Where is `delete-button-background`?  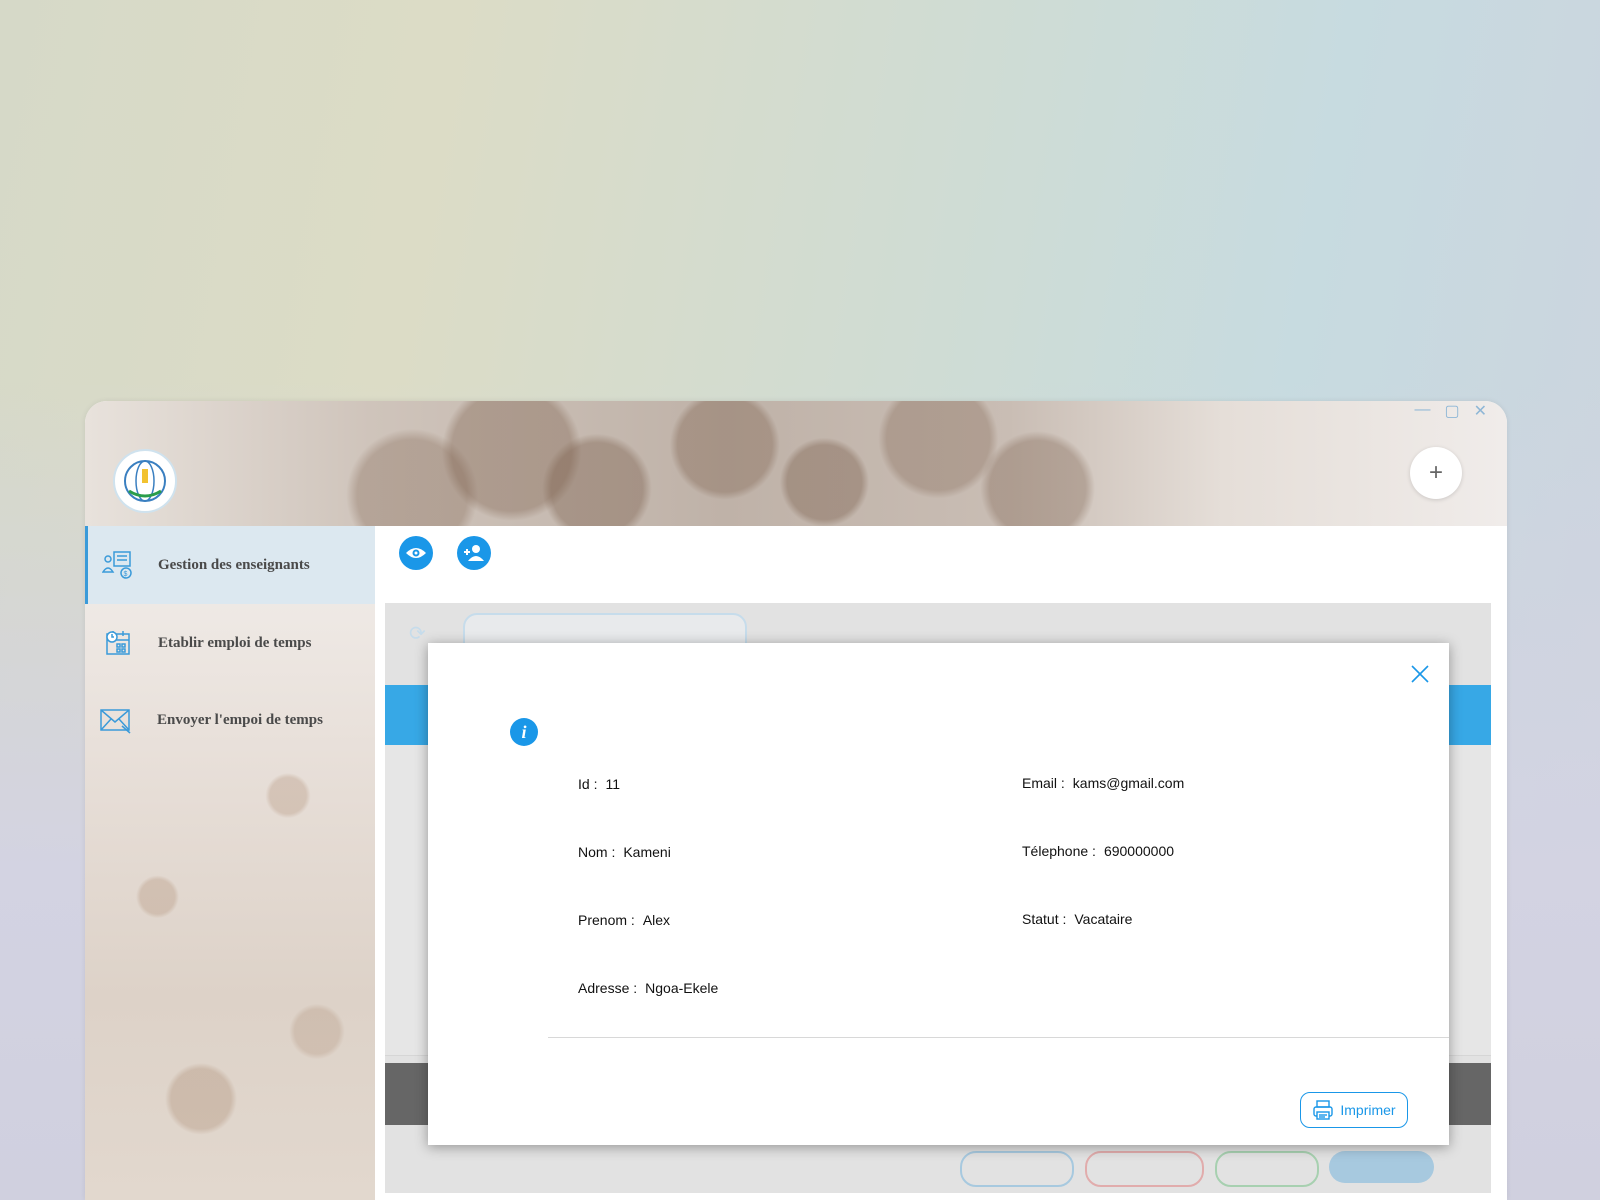 delete-button-background is located at coordinates (1144, 1169).